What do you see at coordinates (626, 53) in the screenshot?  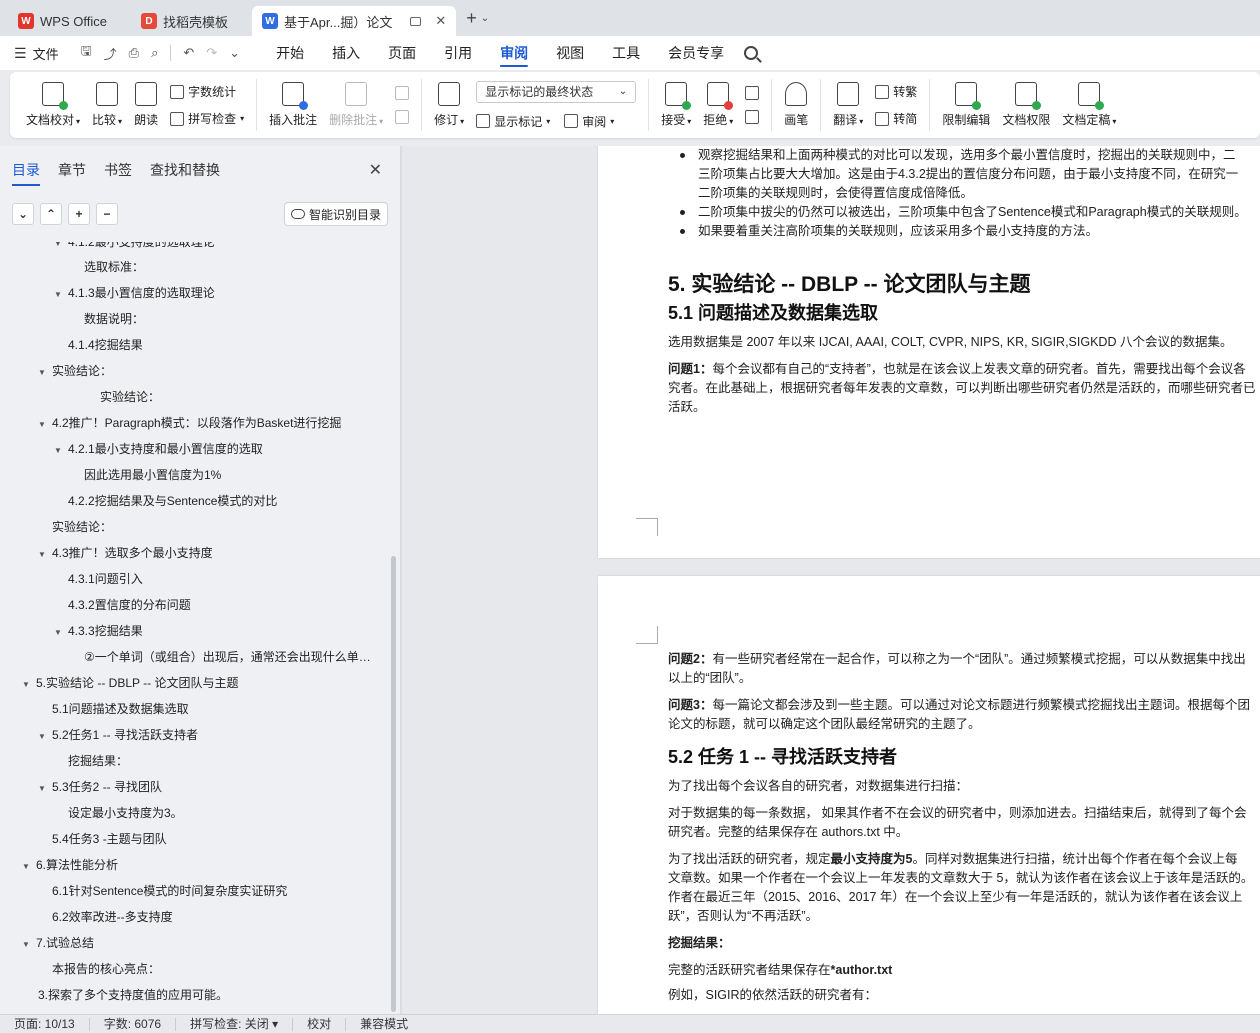 I see `menu-tools: 工具` at bounding box center [626, 53].